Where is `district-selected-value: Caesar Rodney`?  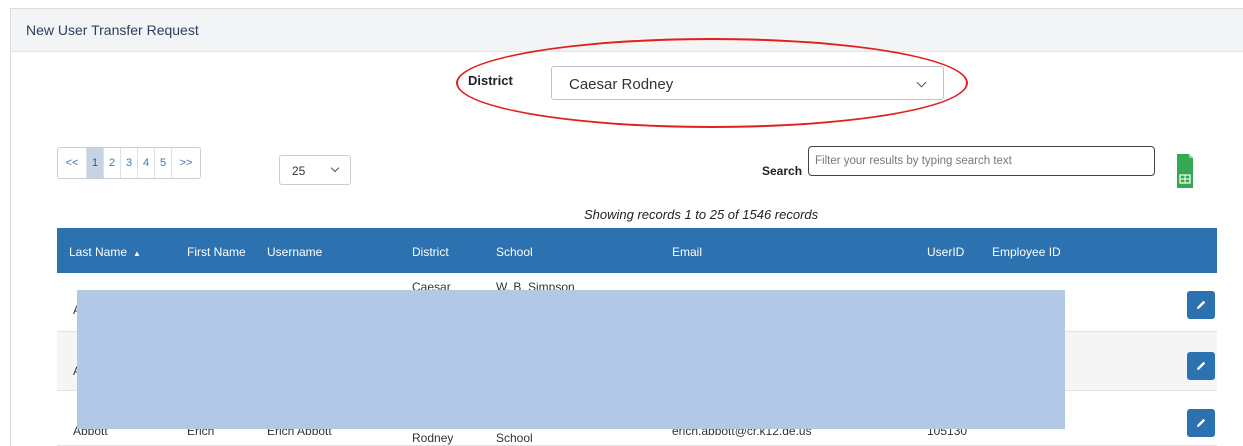
district-selected-value: Caesar Rodney is located at coordinates (621, 84).